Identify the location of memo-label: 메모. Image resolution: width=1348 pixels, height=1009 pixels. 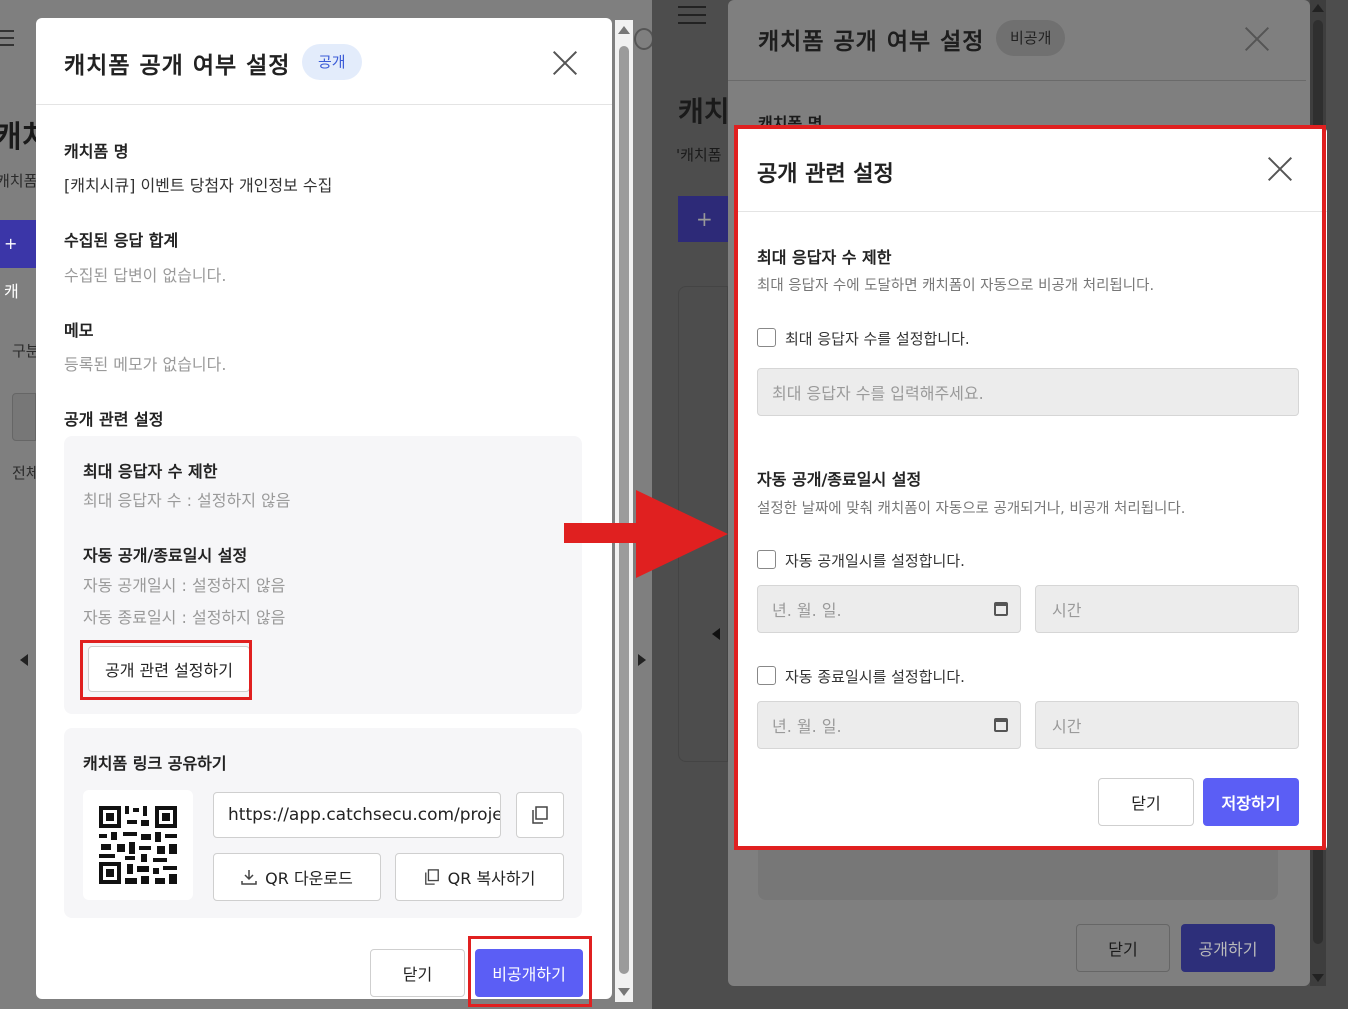
(79, 330).